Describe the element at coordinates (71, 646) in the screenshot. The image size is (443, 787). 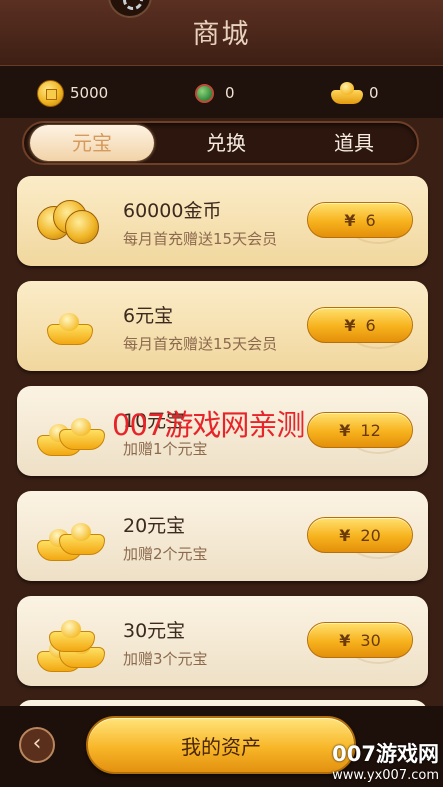
I see `ingot-stack-icon` at that location.